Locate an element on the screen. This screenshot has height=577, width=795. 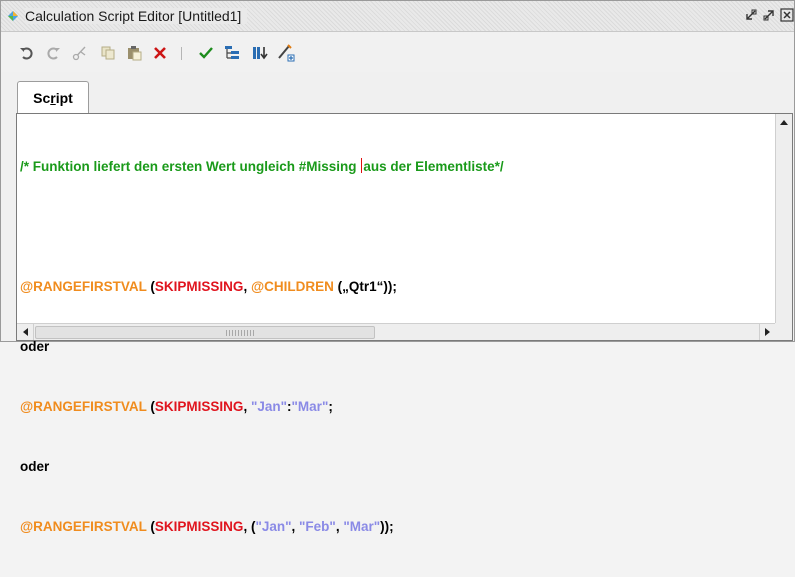
function-token: @CHILDREN is located at coordinates (292, 286).